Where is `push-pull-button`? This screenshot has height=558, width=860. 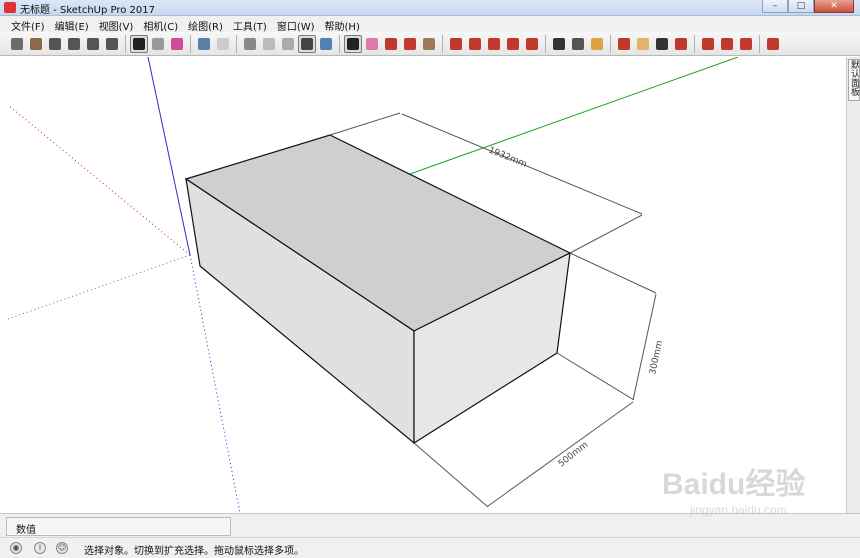 push-pull-button is located at coordinates (456, 44).